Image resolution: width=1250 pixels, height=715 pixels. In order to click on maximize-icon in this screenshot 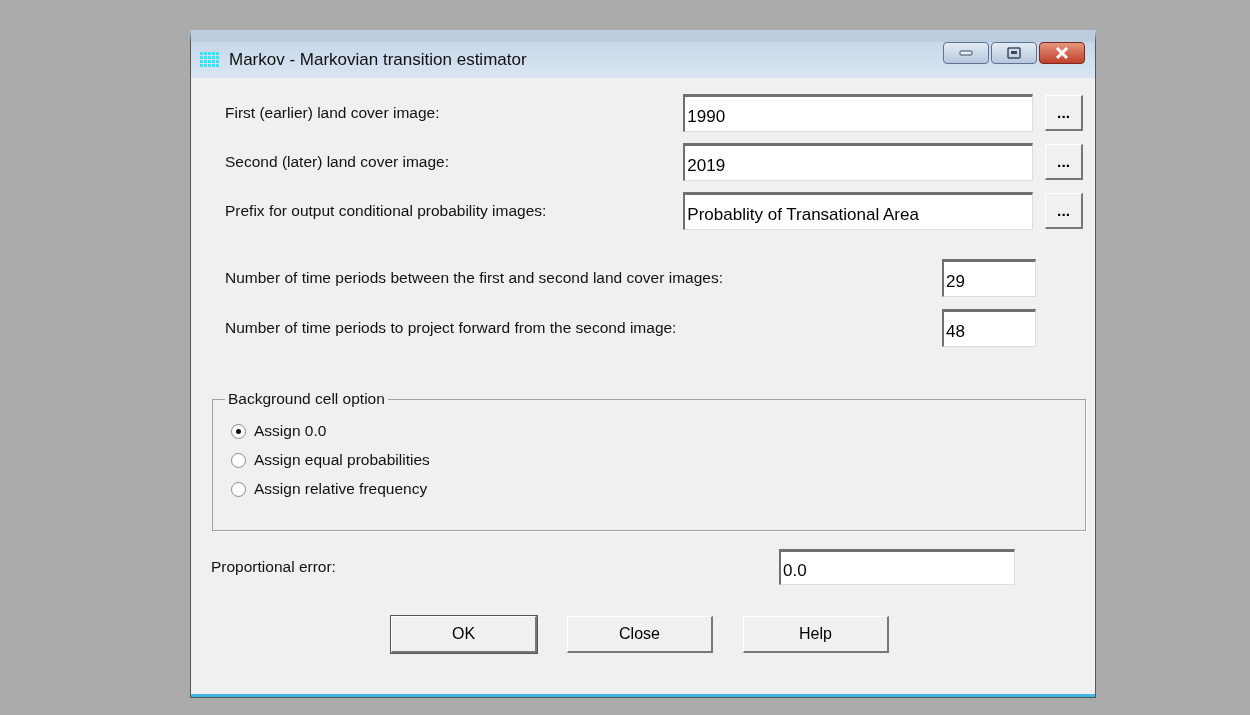, I will do `click(1014, 53)`.